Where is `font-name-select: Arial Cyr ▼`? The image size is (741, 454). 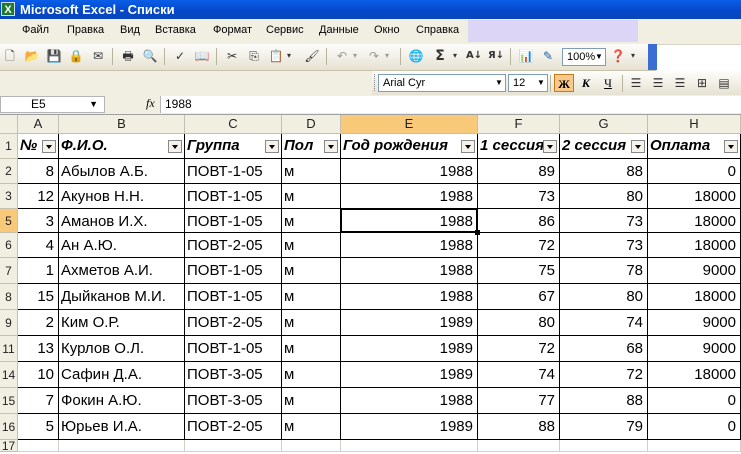 font-name-select: Arial Cyr ▼ is located at coordinates (442, 83).